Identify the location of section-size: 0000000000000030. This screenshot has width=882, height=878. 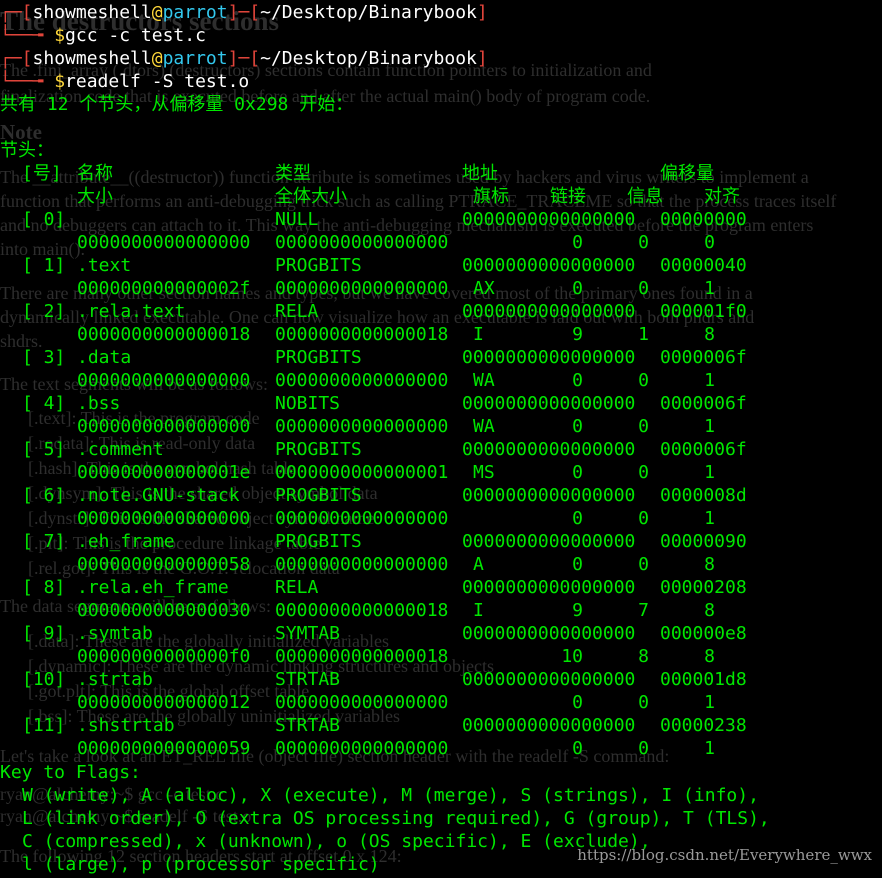
(164, 610).